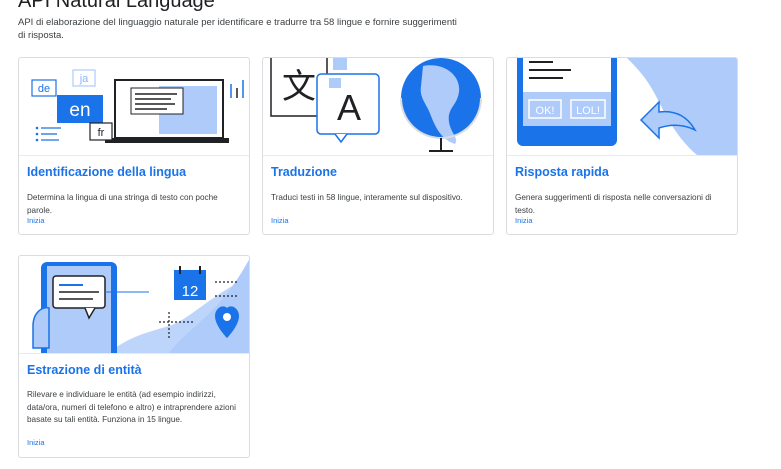 The width and height of the screenshot is (781, 469). What do you see at coordinates (190, 291) in the screenshot?
I see `calendar-day: 12` at bounding box center [190, 291].